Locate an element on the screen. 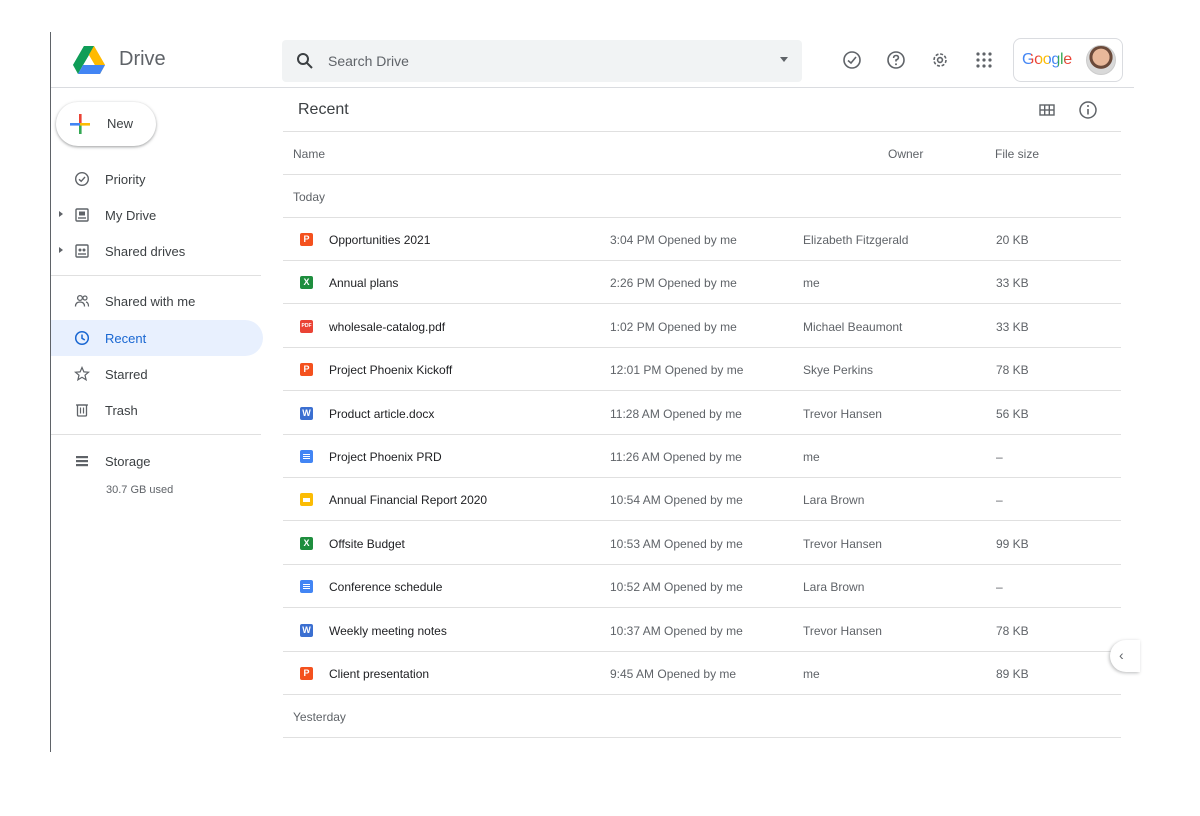 This screenshot has height=816, width=1200. pdf-file-icon: PDF is located at coordinates (306, 326).